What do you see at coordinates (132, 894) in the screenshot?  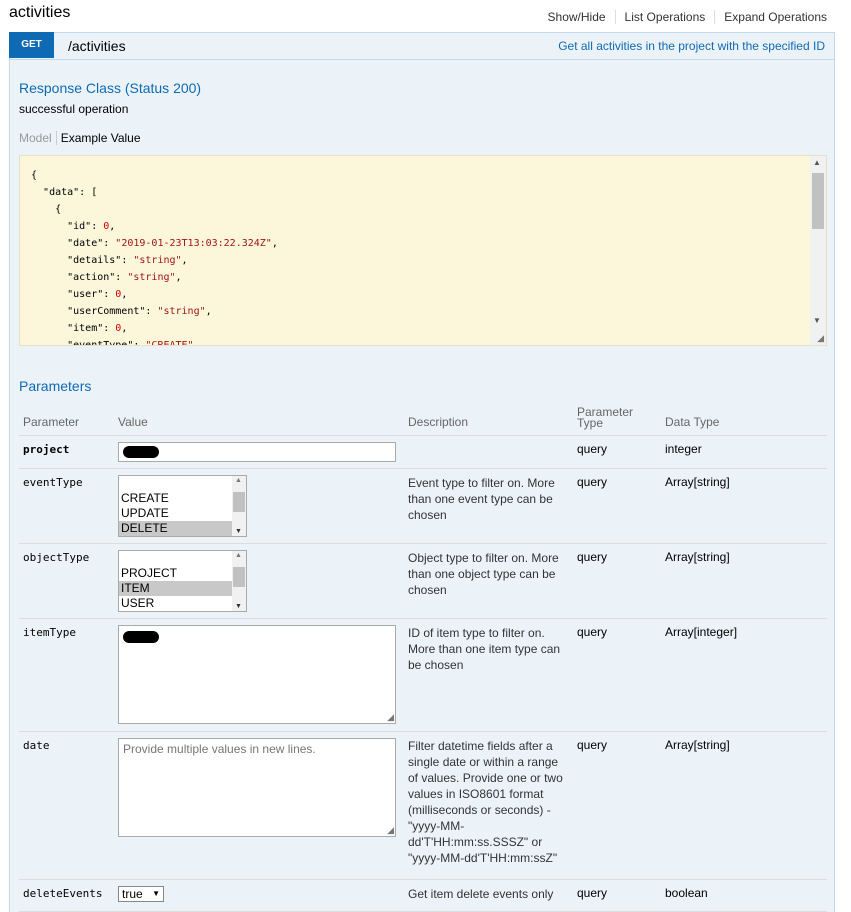 I see `select-value: true` at bounding box center [132, 894].